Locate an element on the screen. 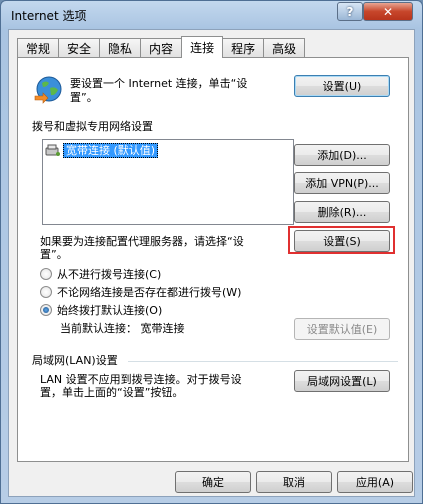 Image resolution: width=423 pixels, height=504 pixels. tab-general: 常规 is located at coordinates (38, 48).